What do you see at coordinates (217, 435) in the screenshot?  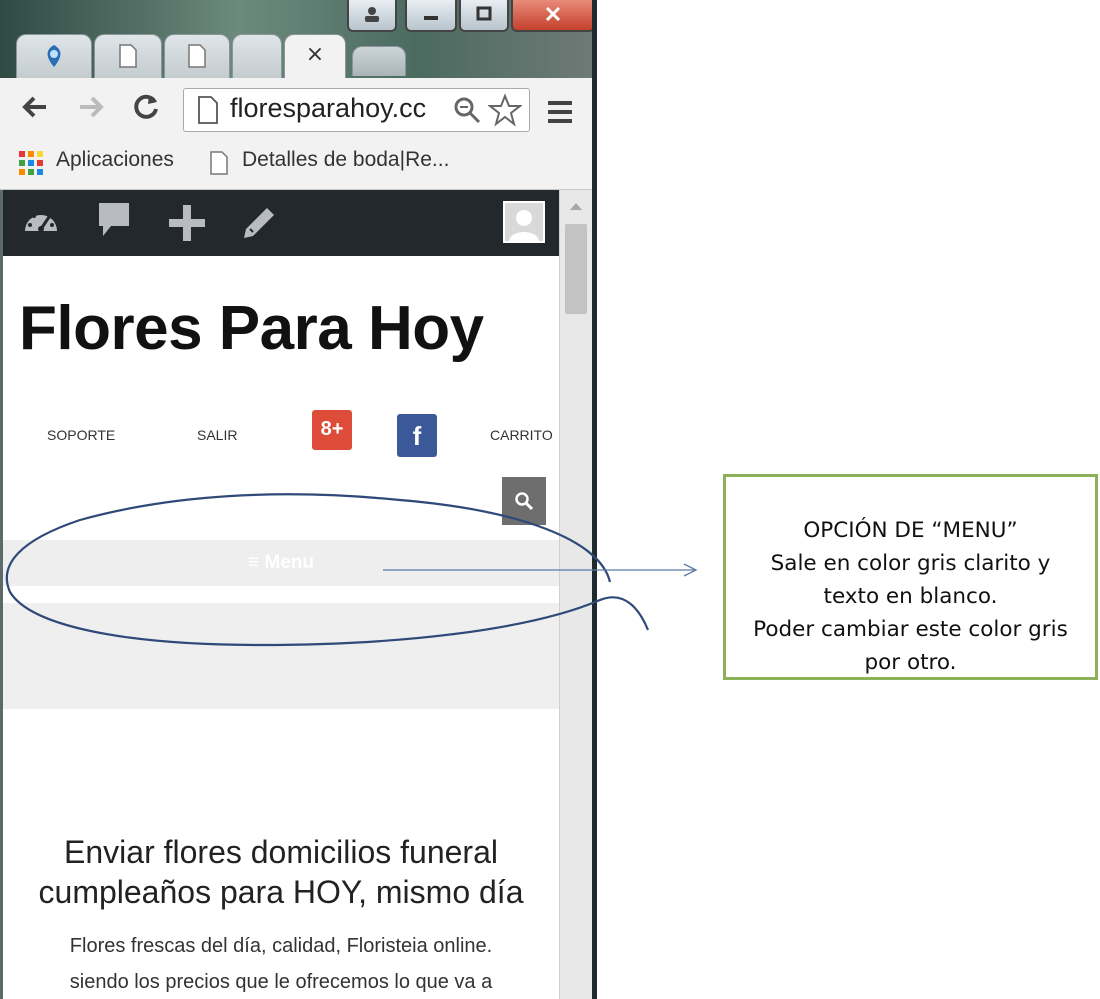 I see `nav-link-salir: SALIR` at bounding box center [217, 435].